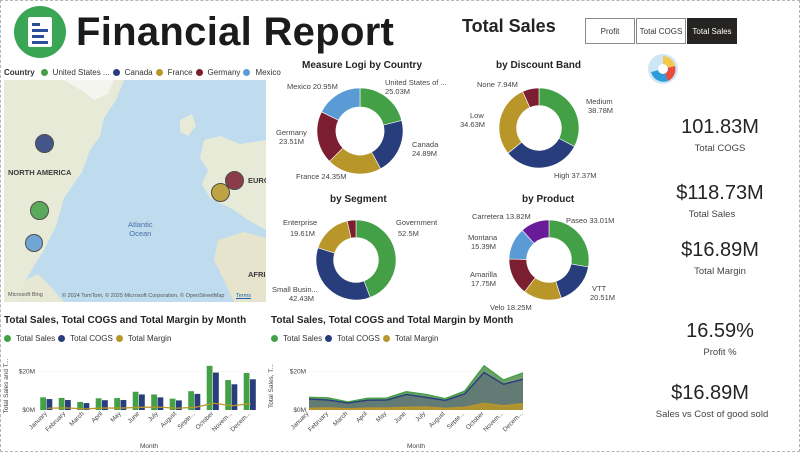 This screenshot has width=800, height=452. Describe the element at coordinates (548, 199) in the screenshot. I see `donut-product-title: by Product` at that location.